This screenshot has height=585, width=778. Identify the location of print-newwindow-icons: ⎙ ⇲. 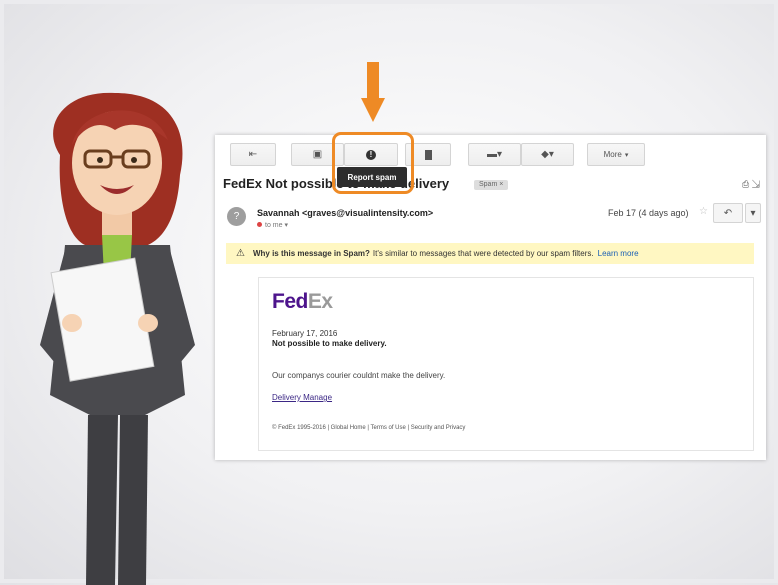
(751, 184).